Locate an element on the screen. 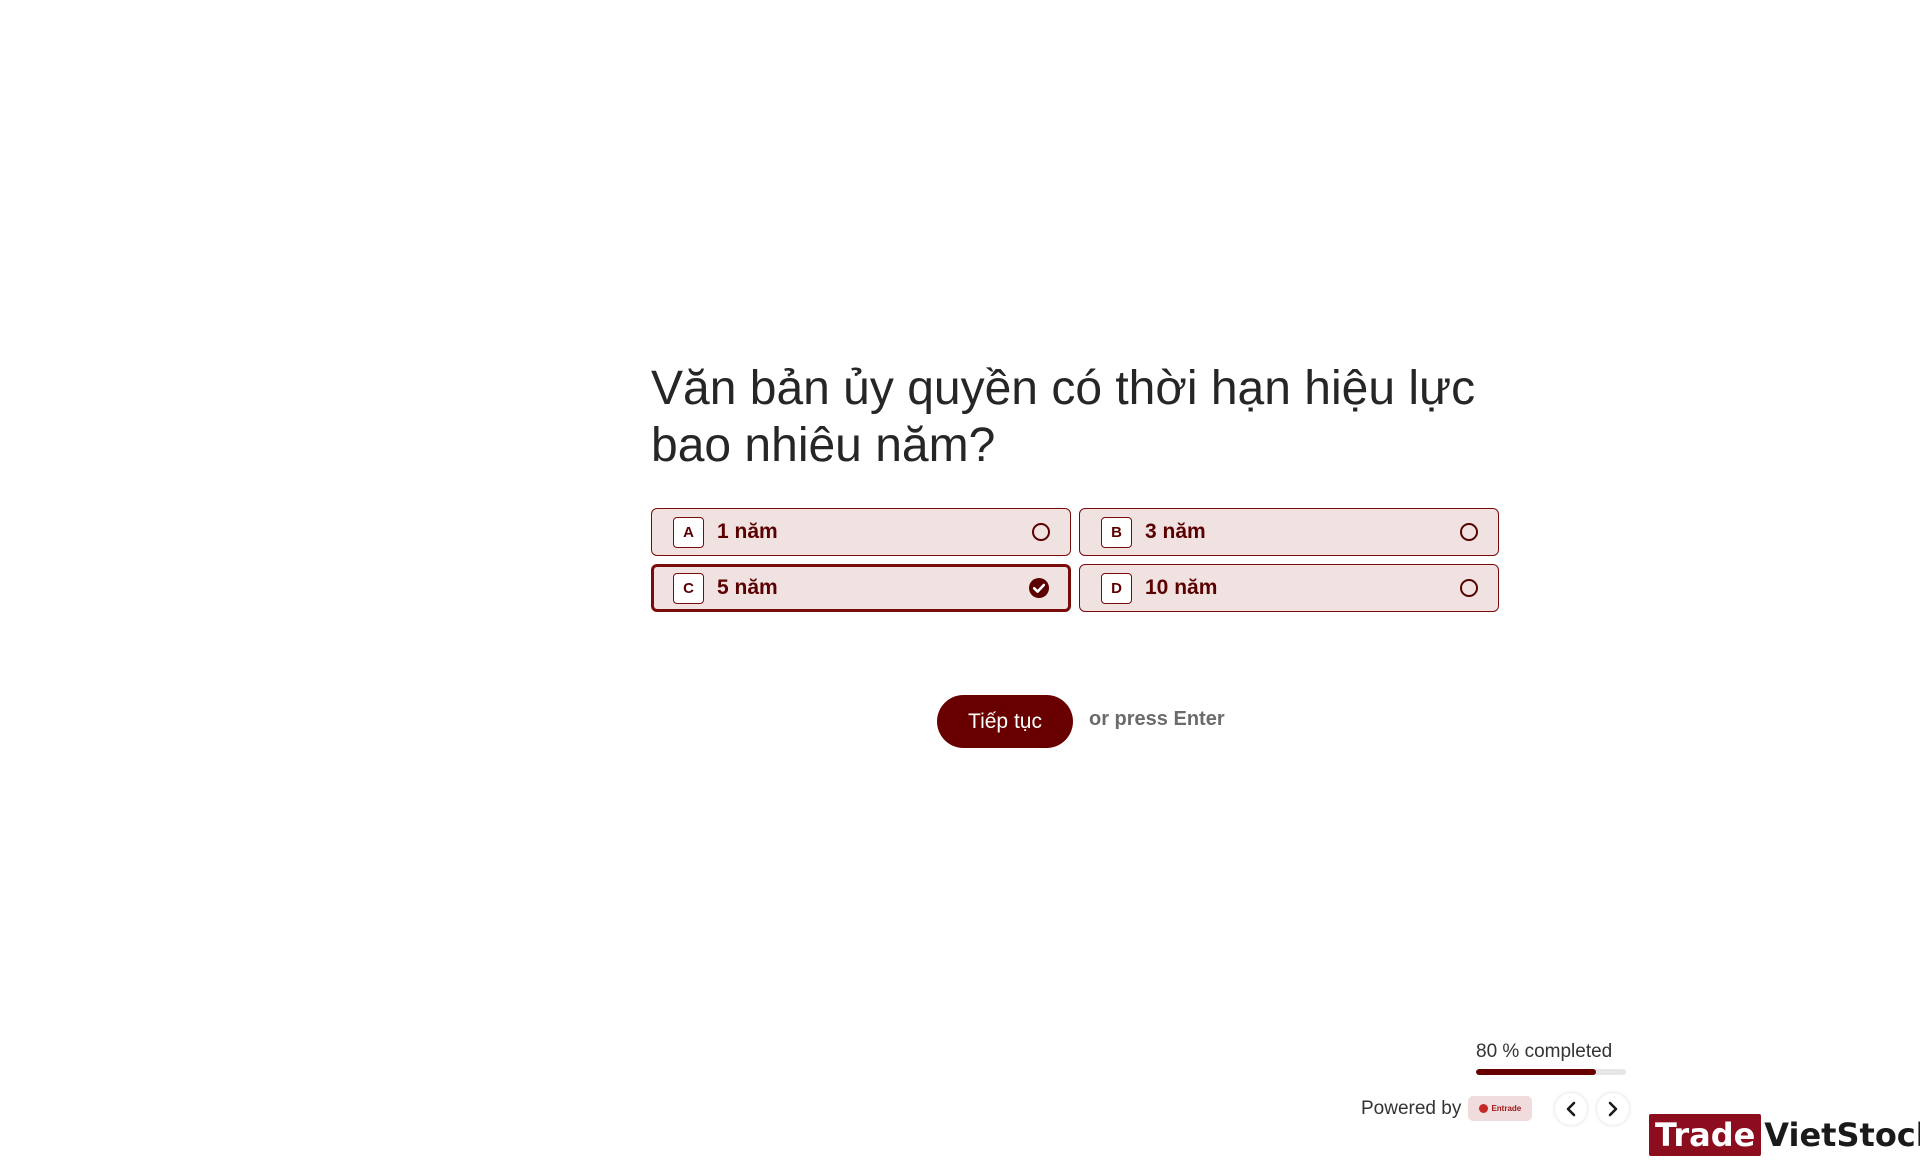  watermark-logo: Trade VietStock is located at coordinates (1784, 1135).